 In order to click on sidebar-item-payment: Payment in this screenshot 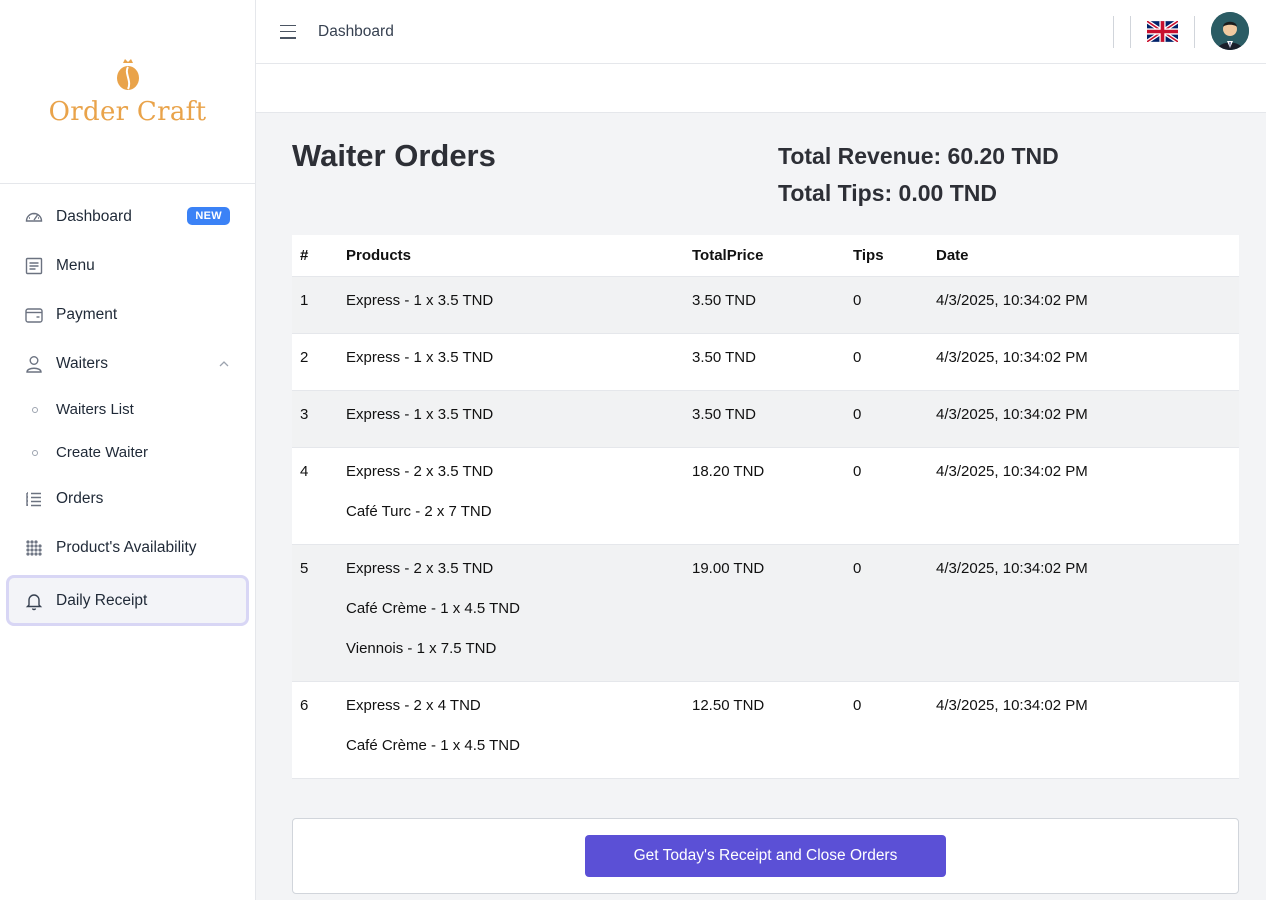, I will do `click(127, 314)`.